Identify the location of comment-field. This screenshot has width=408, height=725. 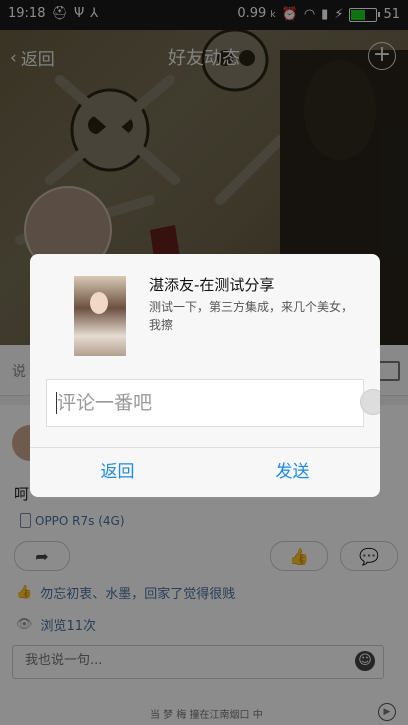
(205, 403).